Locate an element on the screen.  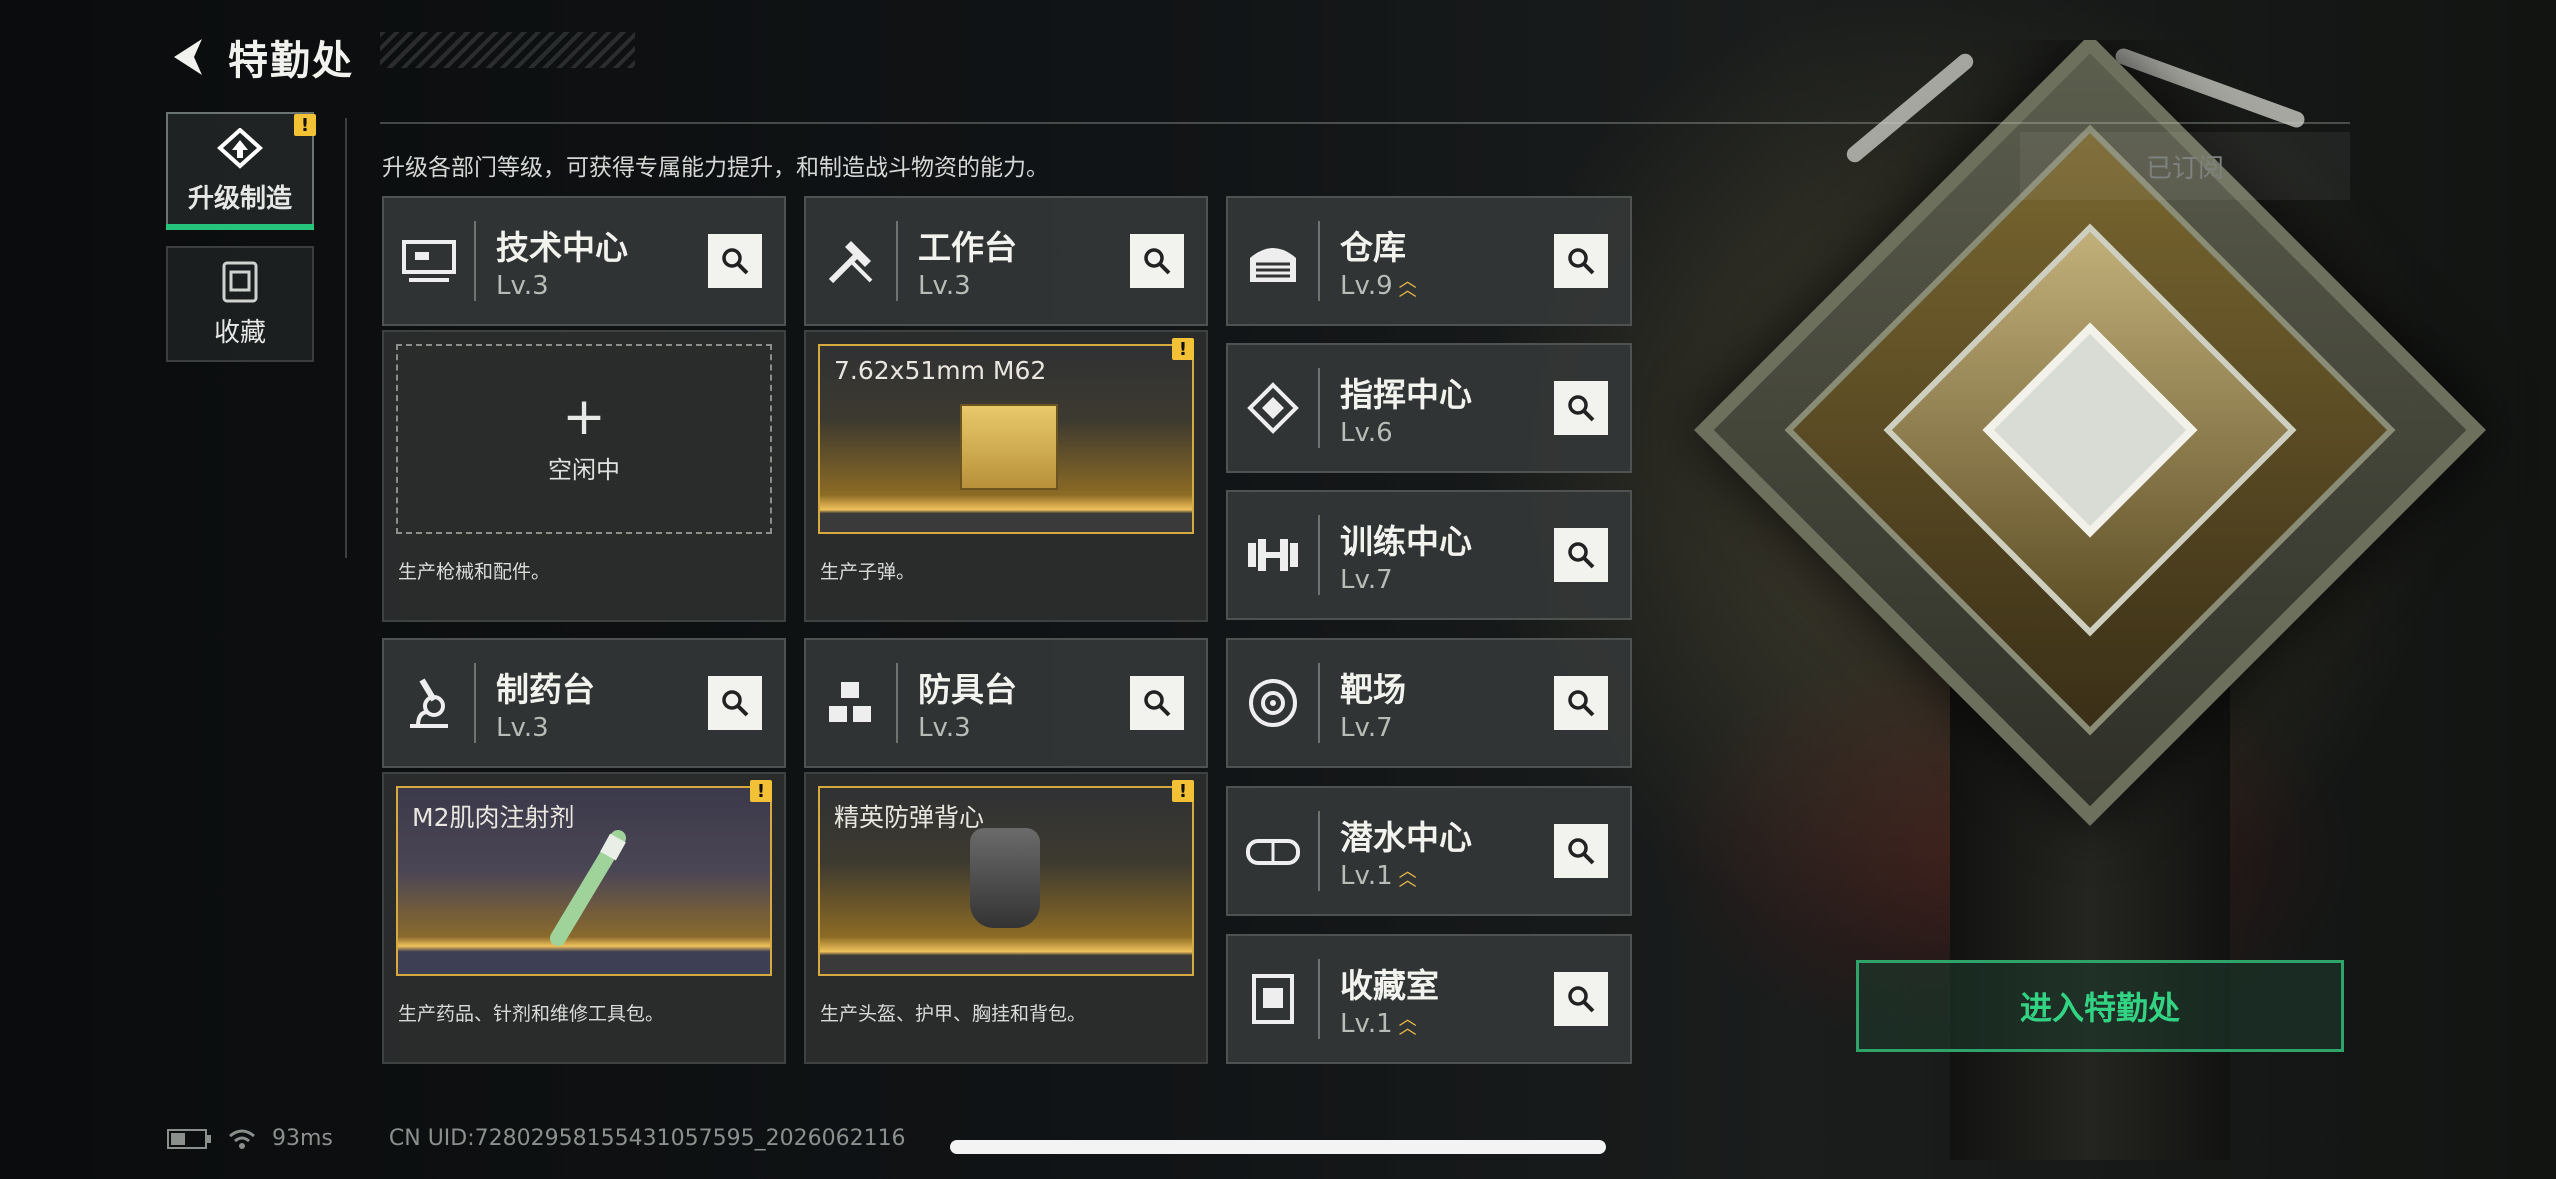
warehouse-icon is located at coordinates (1273, 265).